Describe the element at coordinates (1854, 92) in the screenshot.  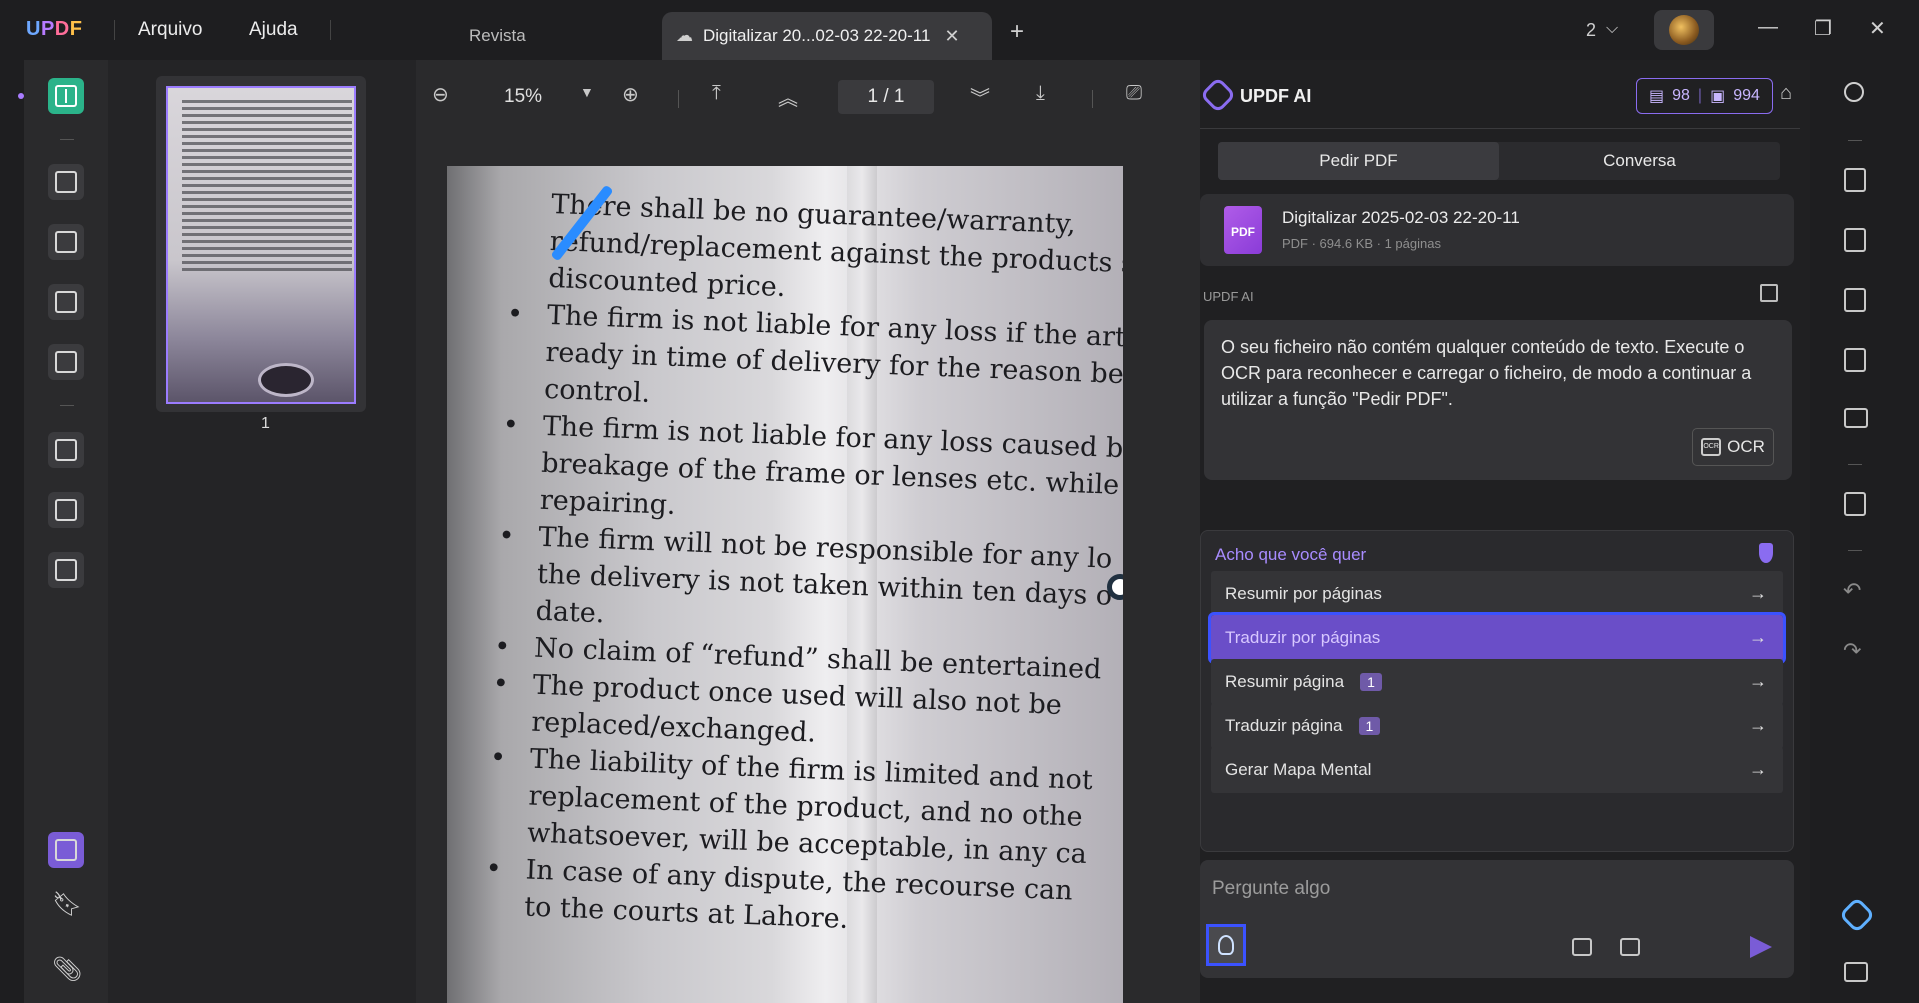
I see `search-icon` at that location.